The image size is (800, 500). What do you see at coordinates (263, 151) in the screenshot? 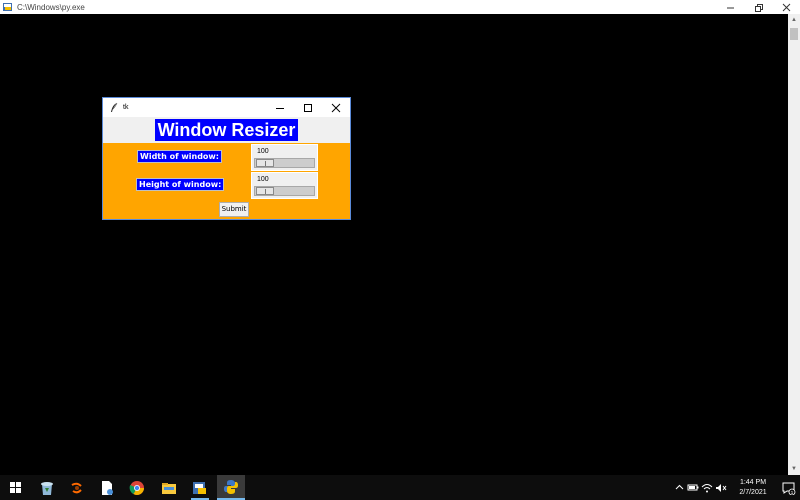
I see `width-value: 100` at bounding box center [263, 151].